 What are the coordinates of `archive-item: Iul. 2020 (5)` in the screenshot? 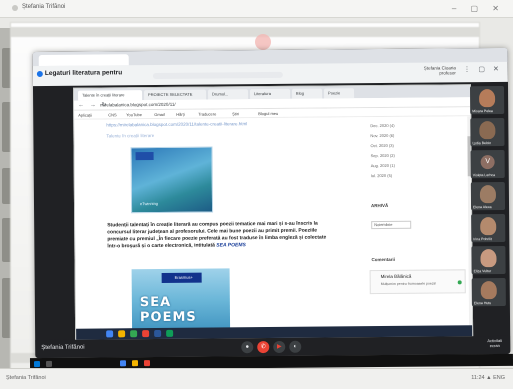 It's located at (381, 175).